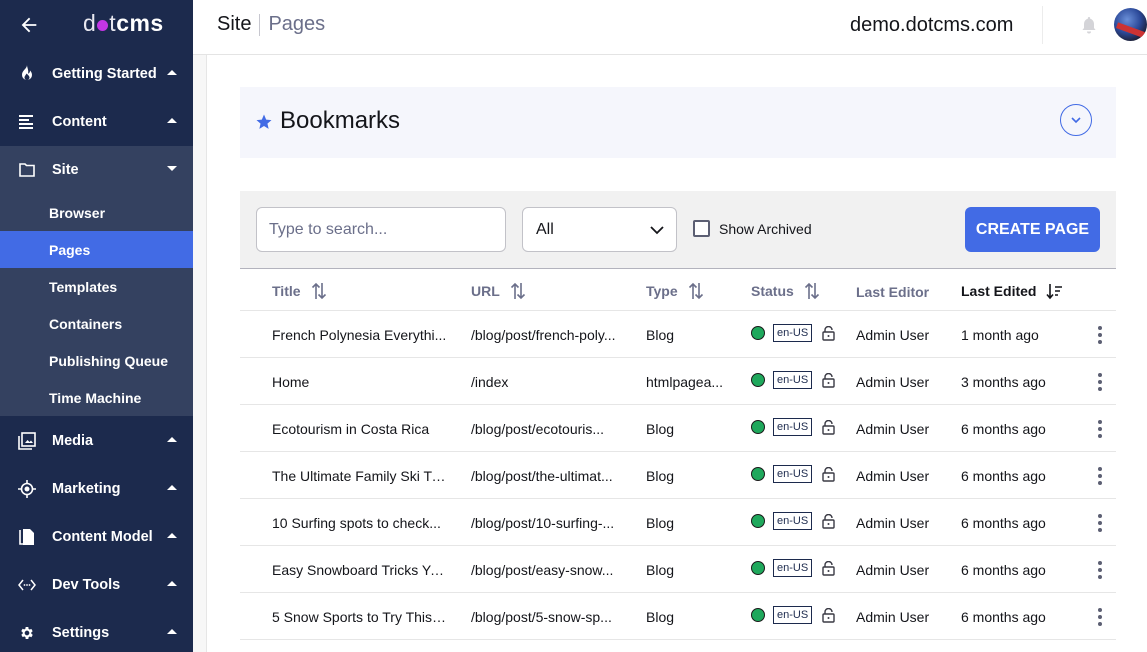 Image resolution: width=1147 pixels, height=652 pixels. What do you see at coordinates (90, 23) in the screenshot?
I see `logo-text-d: d` at bounding box center [90, 23].